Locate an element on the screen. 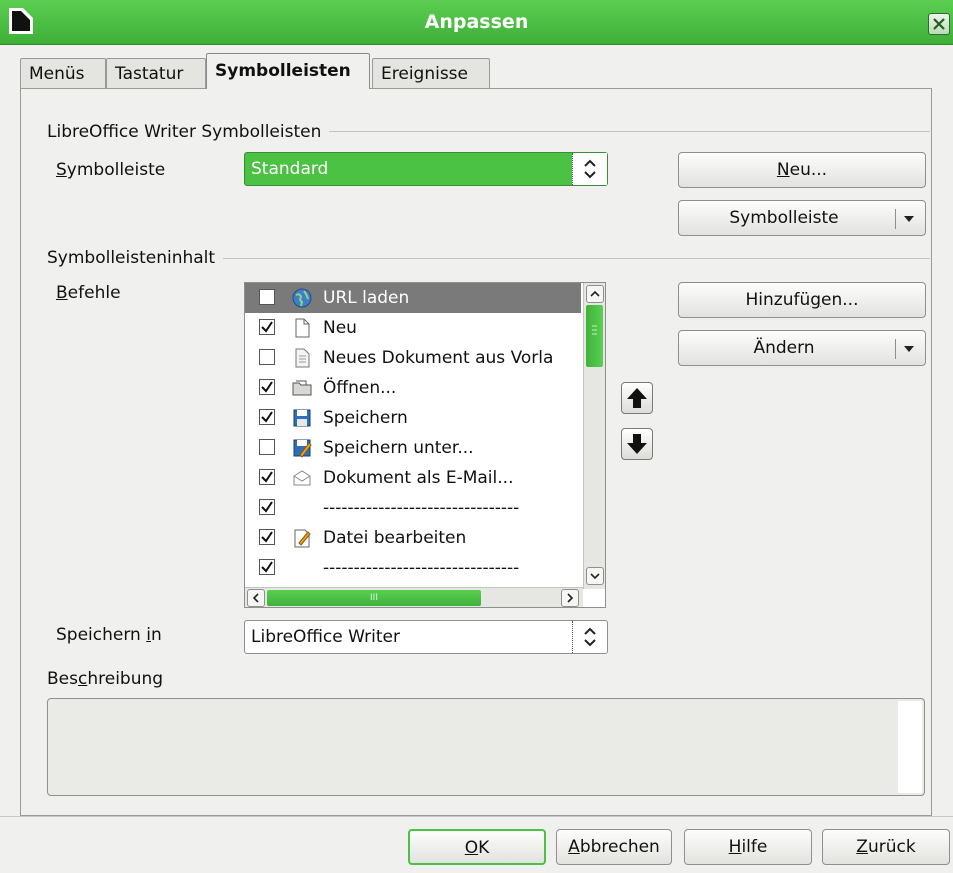 The height and width of the screenshot is (873, 953). scroll-right-button is located at coordinates (570, 598).